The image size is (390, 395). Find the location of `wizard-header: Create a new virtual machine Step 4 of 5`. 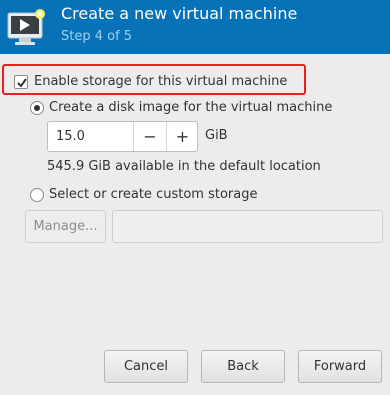

wizard-header: Create a new virtual machine Step 4 of 5 is located at coordinates (195, 27).